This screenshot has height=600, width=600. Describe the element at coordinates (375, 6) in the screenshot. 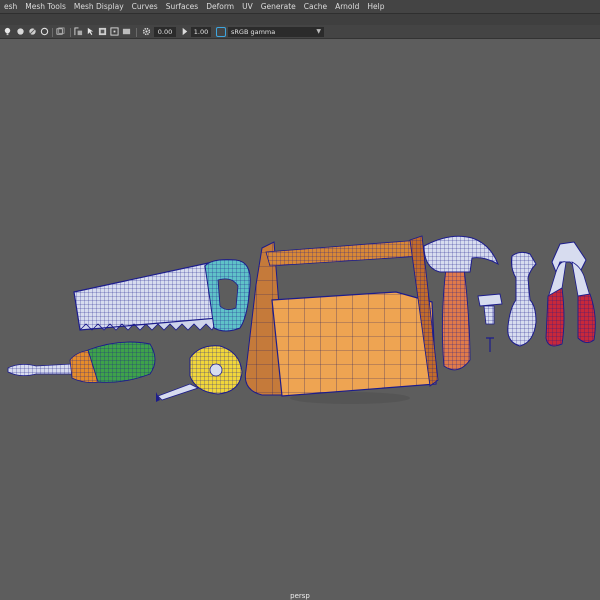

I see `menu-help: Help` at that location.